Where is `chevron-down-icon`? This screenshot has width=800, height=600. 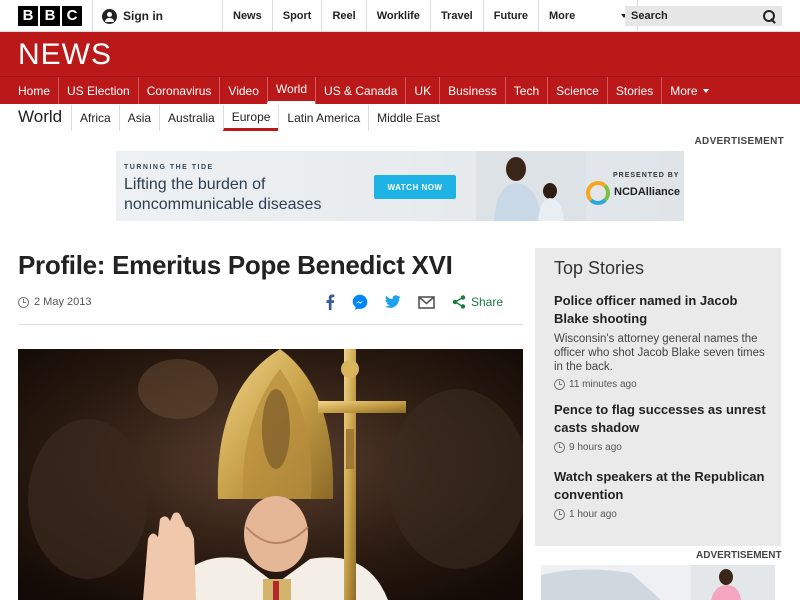 chevron-down-icon is located at coordinates (705, 90).